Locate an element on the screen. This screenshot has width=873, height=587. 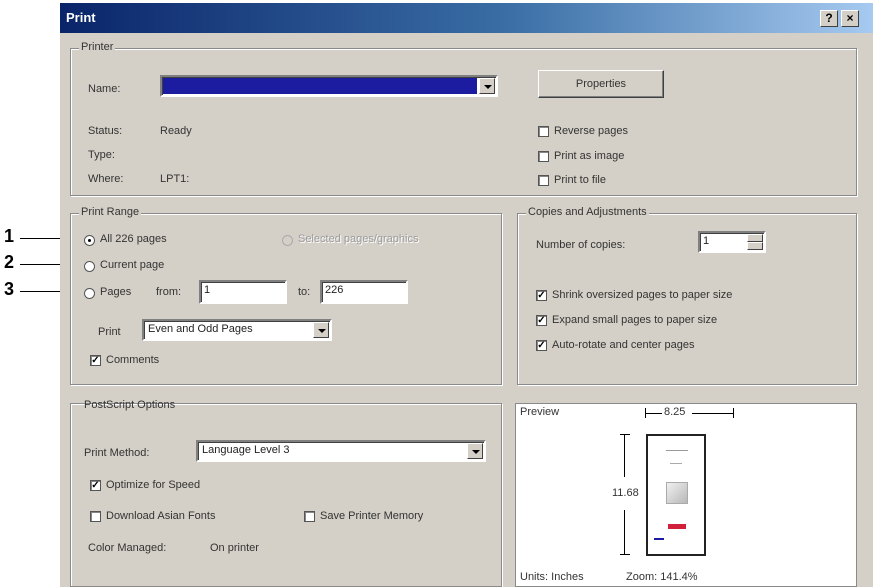
print-method-select: Language Level 3 is located at coordinates (341, 451).